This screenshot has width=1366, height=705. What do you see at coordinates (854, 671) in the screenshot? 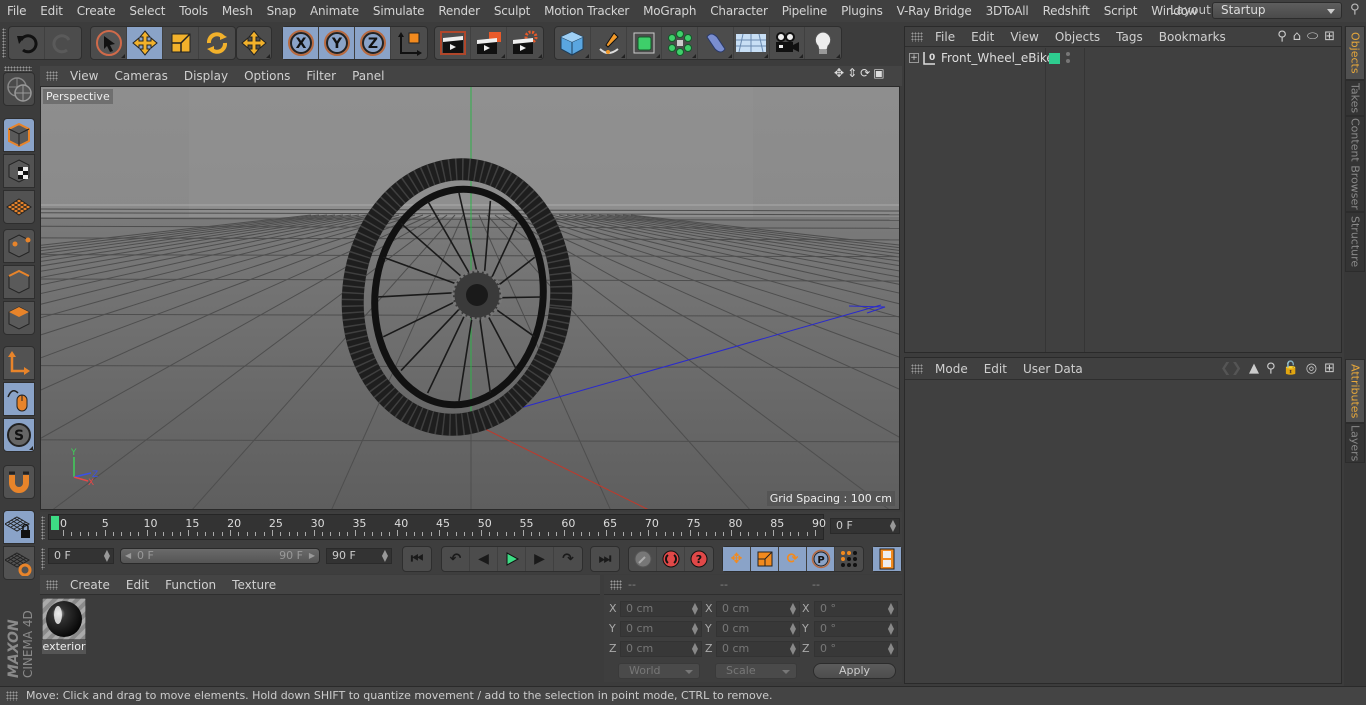
I see `apply-button: Apply` at bounding box center [854, 671].